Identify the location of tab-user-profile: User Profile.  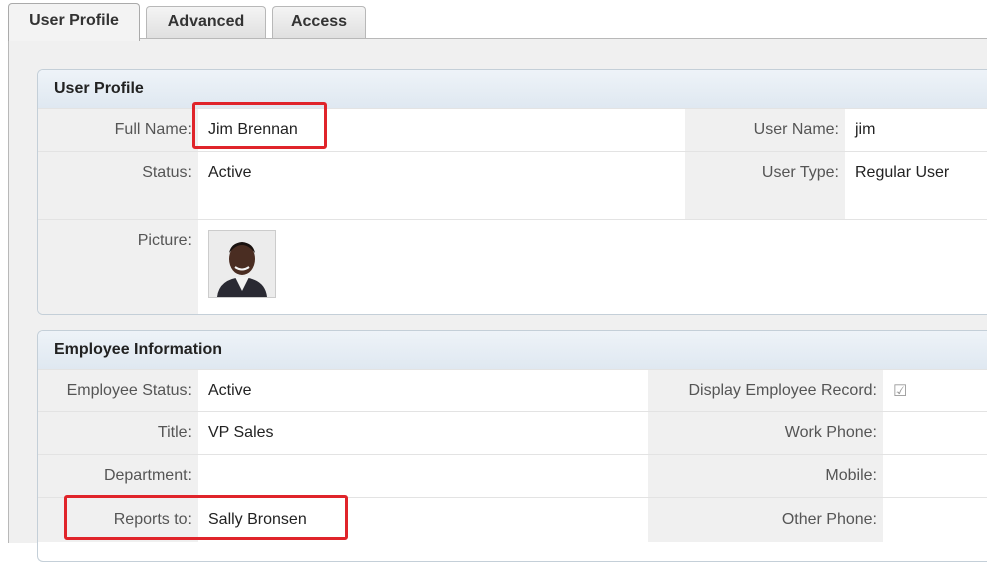
(74, 22).